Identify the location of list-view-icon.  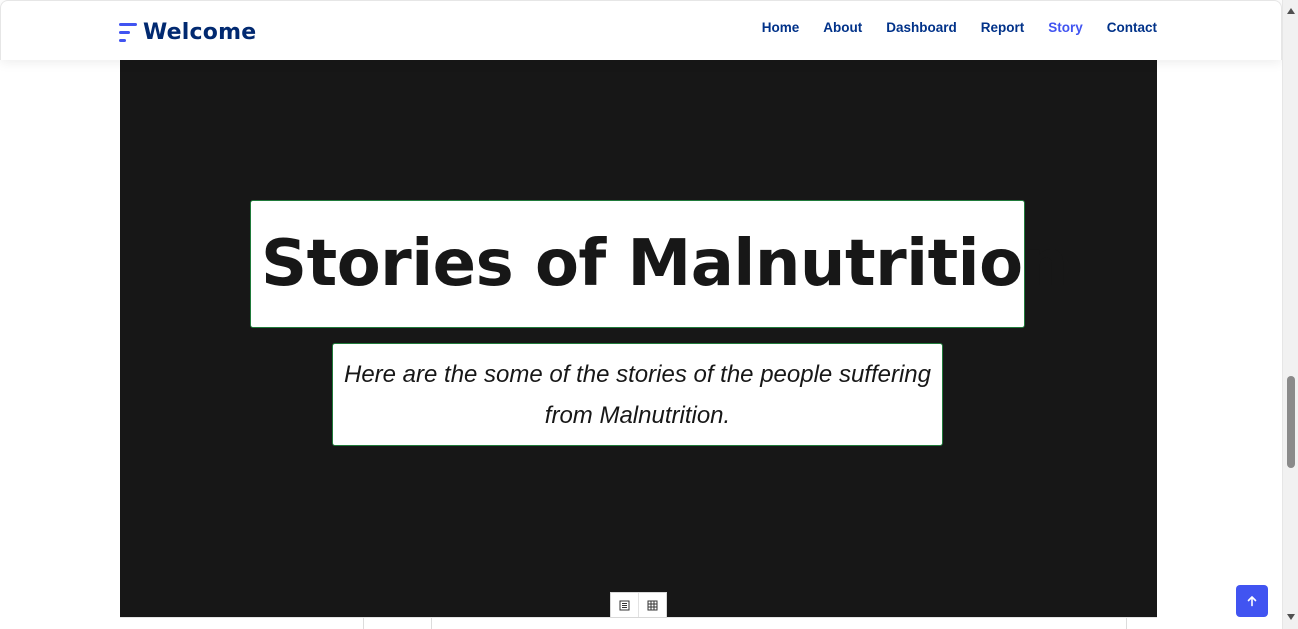
(624, 605).